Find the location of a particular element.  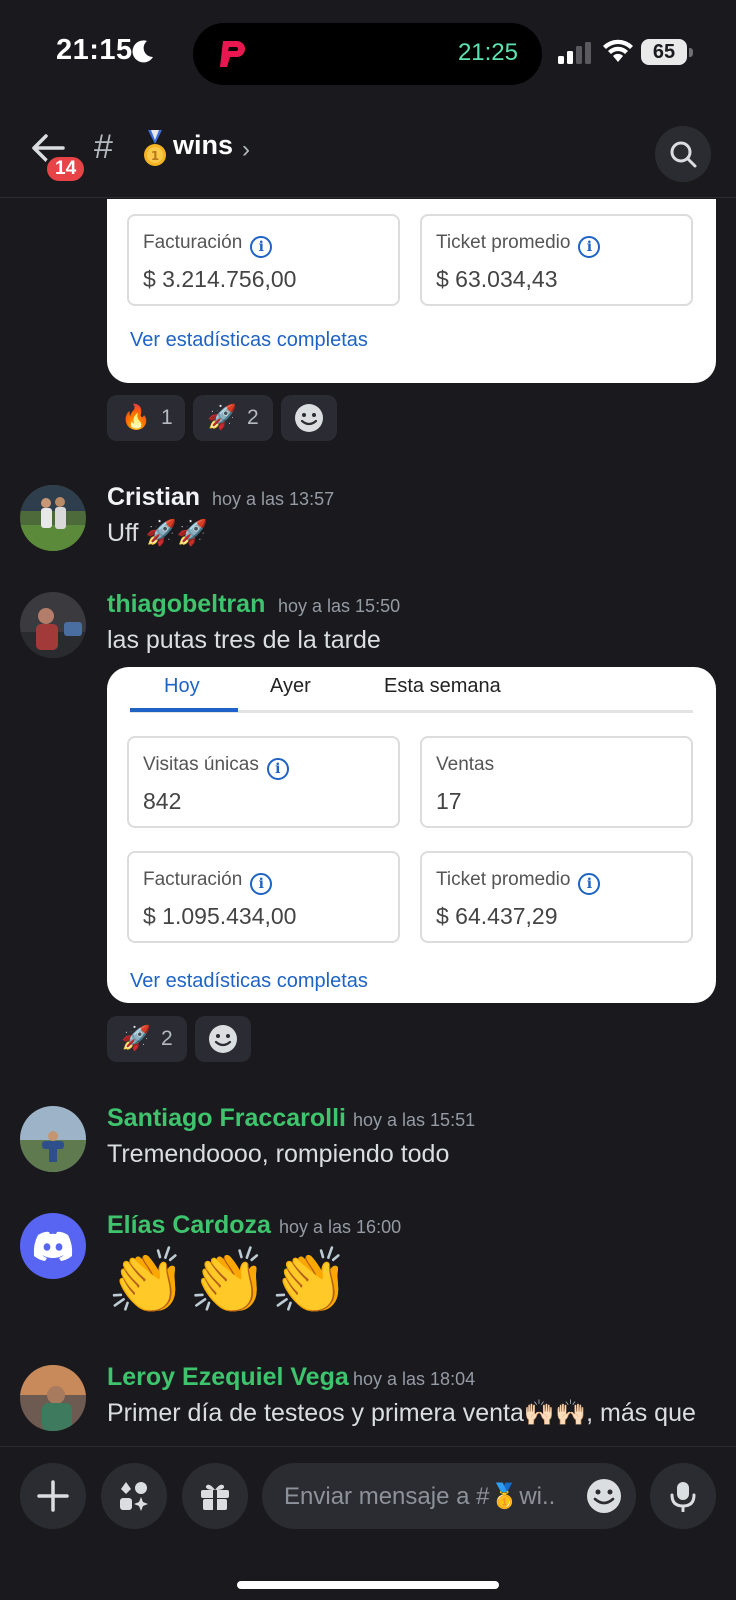

plus-icon is located at coordinates (53, 1496).